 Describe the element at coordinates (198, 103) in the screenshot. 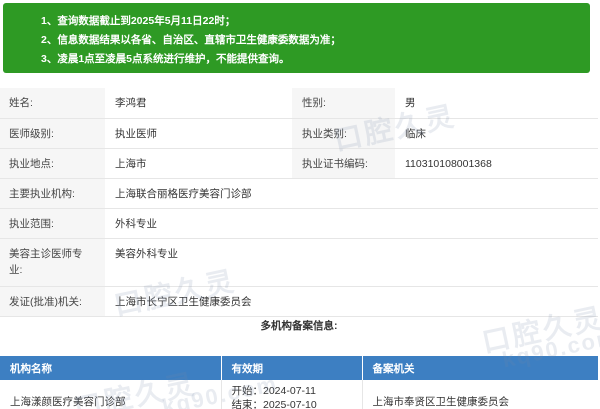

I see `name-value: 李鸿君` at that location.